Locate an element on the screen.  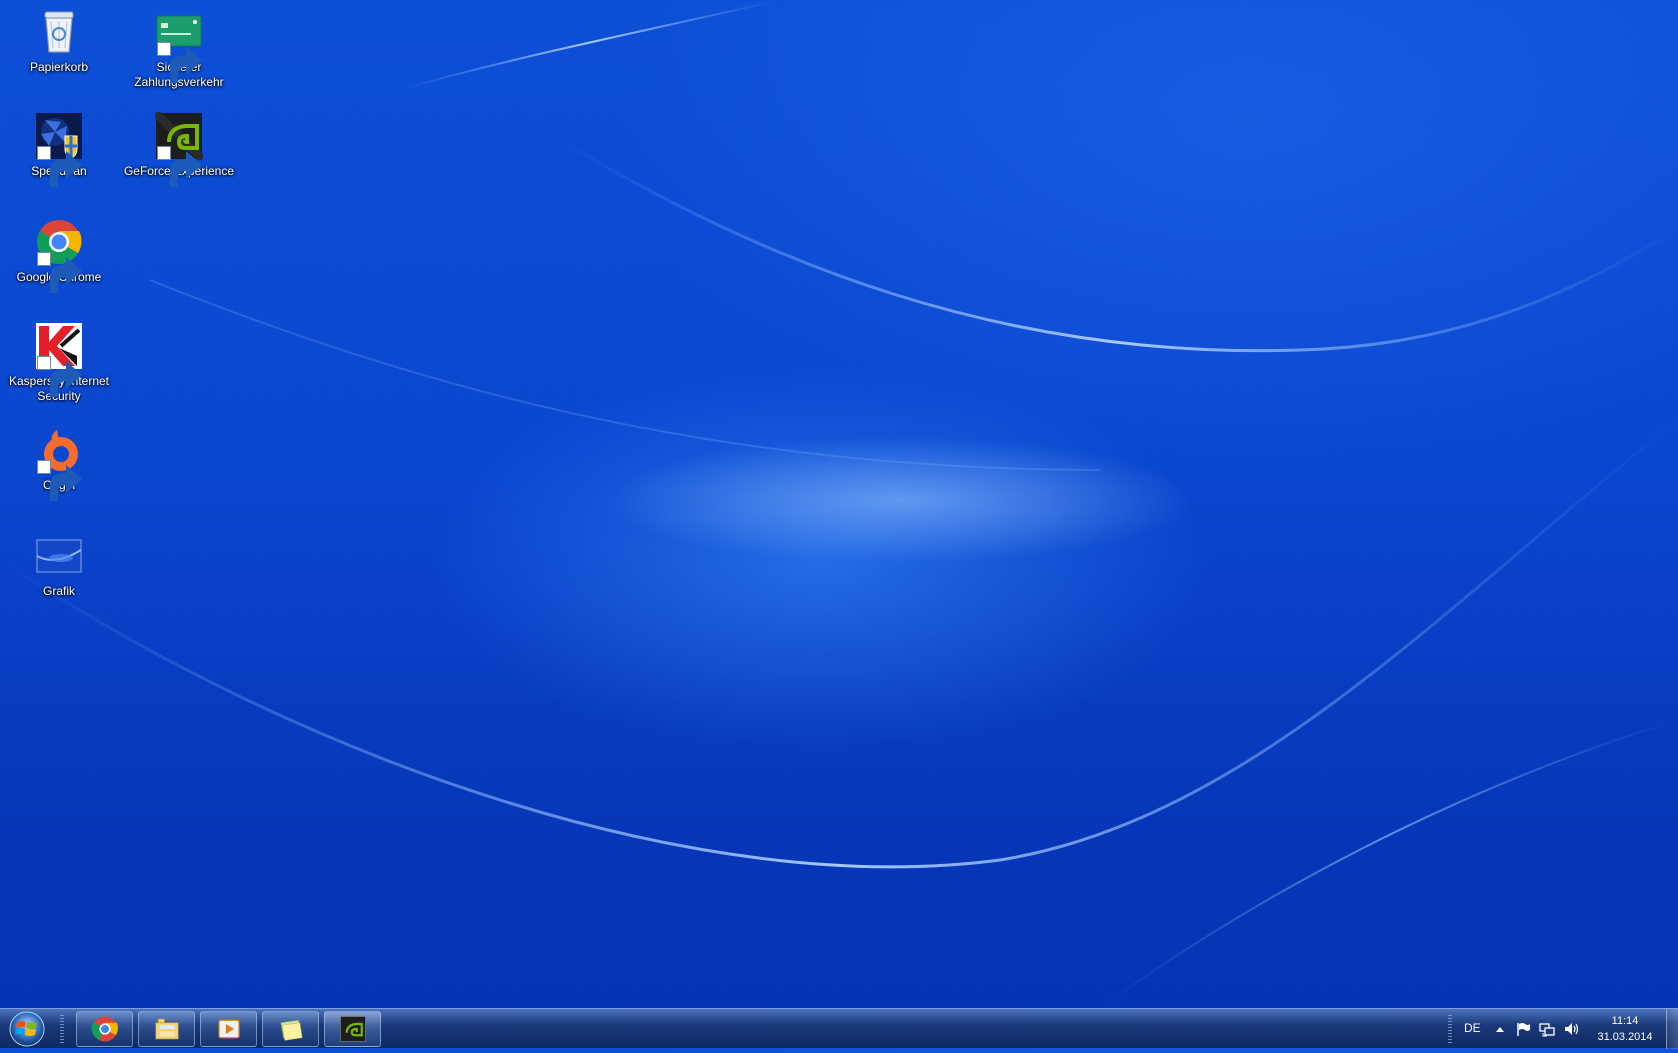
tray-grip is located at coordinates (1450, 1029).